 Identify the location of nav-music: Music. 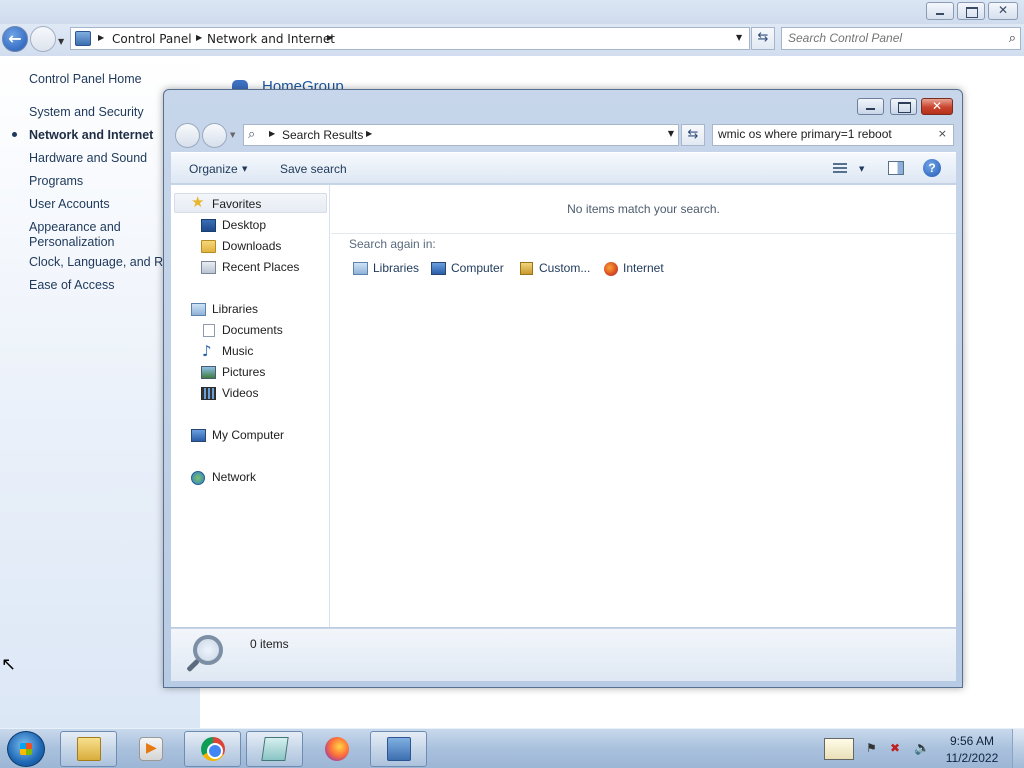
(237, 351).